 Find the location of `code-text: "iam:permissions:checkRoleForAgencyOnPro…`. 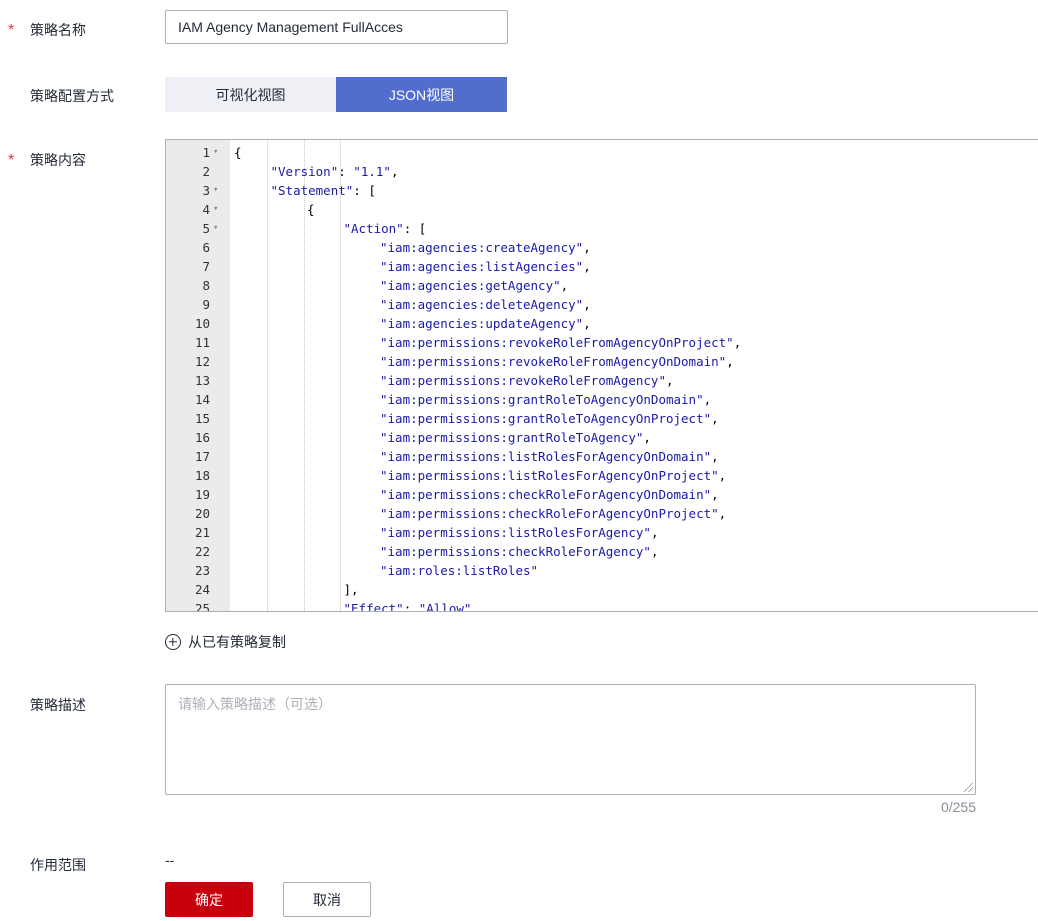

code-text: "iam:permissions:checkRoleForAgencyOnPro… is located at coordinates (553, 513).